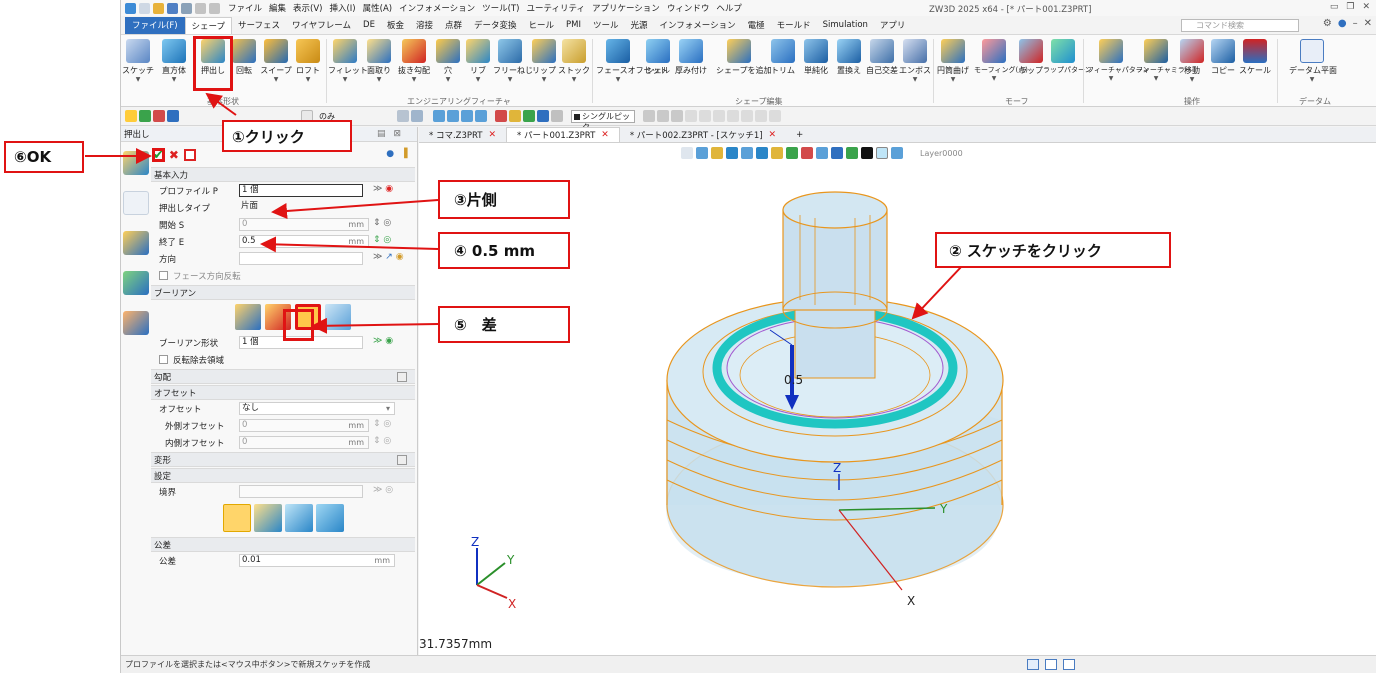  Describe the element at coordinates (852, 153) in the screenshot. I see `view-grid-icon` at that location.